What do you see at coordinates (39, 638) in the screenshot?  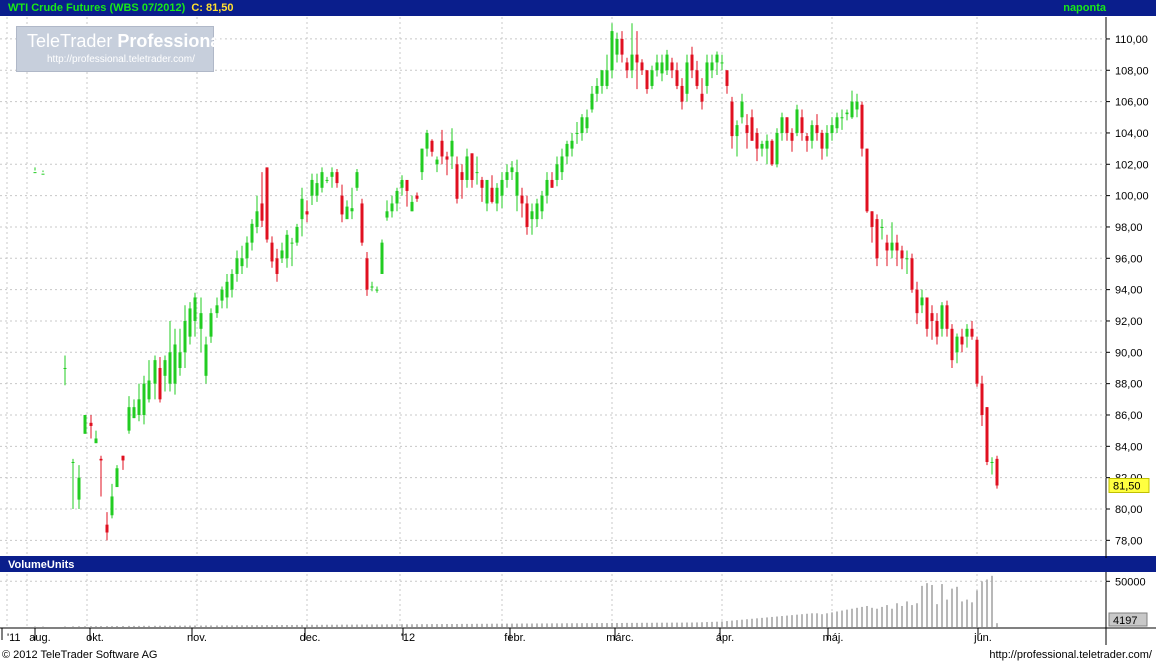 I see `time-tick-label: aug.` at bounding box center [39, 638].